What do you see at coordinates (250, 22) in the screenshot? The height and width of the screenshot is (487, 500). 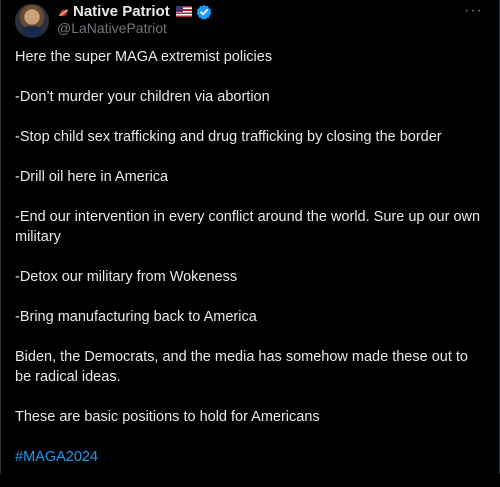 I see `post-header: Native Patriot @LaNativePatriot ···` at bounding box center [250, 22].